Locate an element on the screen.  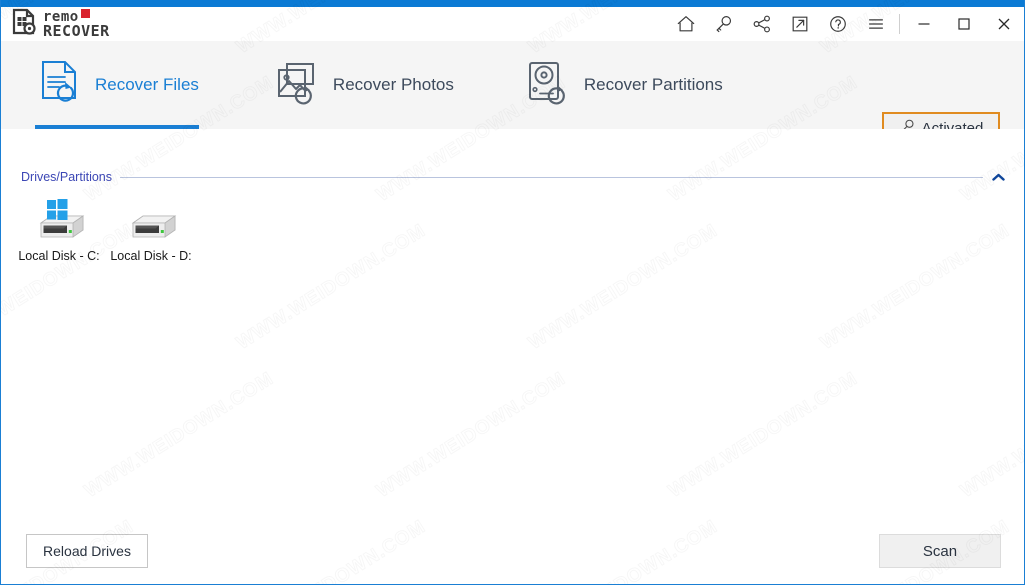
logo-wordmark: remo RECOVER is located at coordinates (76, 24).